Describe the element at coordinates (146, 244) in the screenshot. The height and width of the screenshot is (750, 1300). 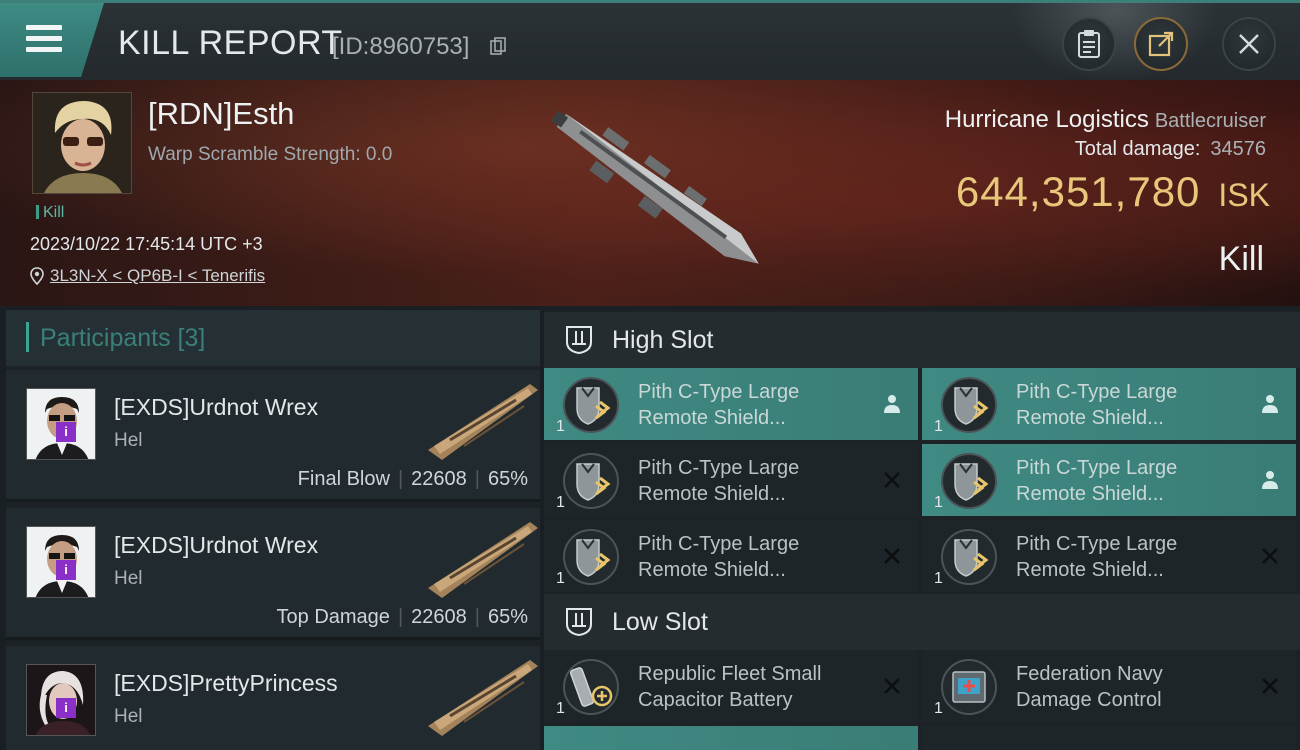
I see `kill-datetime: 2023/10/22 17:45:14 UTC +3` at that location.